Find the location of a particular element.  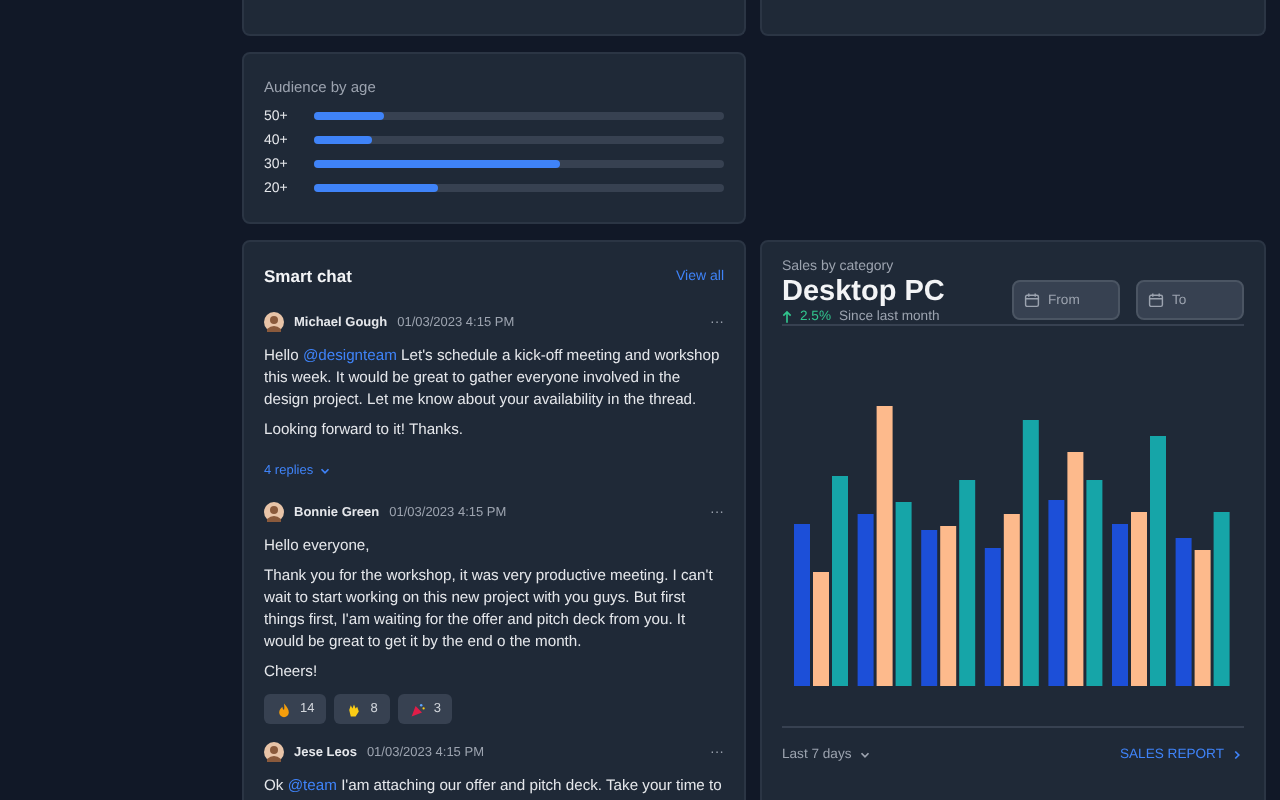

hand-icon is located at coordinates (354, 709).